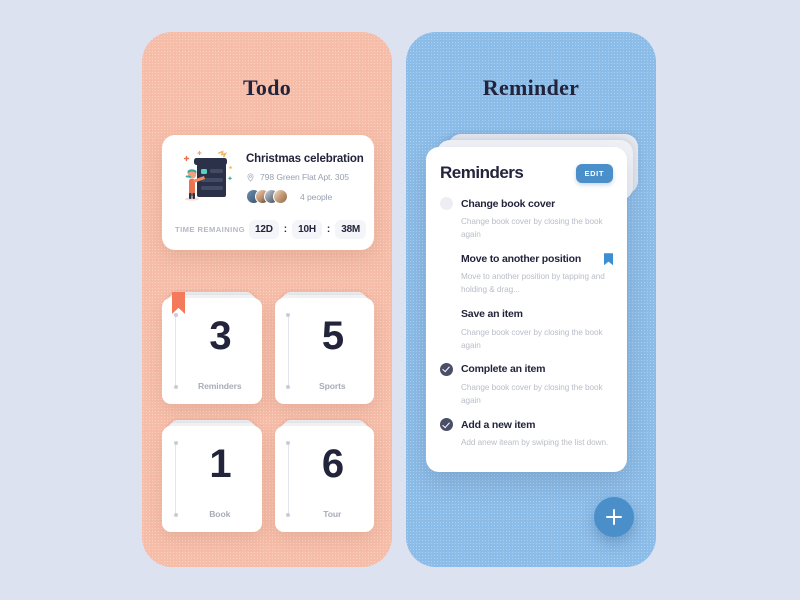 This screenshot has height=600, width=800. Describe the element at coordinates (305, 159) in the screenshot. I see `event-title: Christmas celebration` at that location.